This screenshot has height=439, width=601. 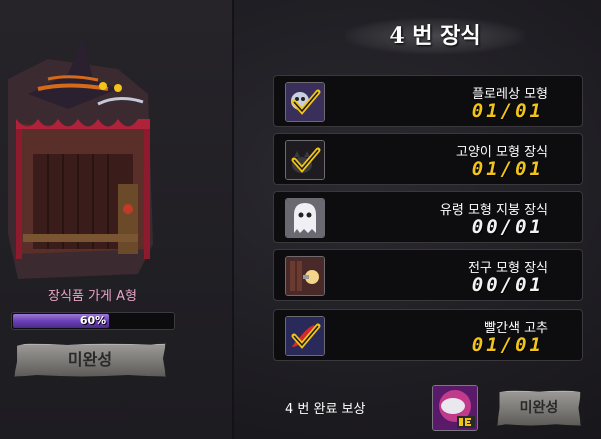 What do you see at coordinates (305, 102) in the screenshot?
I see `check-ghost-icon` at bounding box center [305, 102].